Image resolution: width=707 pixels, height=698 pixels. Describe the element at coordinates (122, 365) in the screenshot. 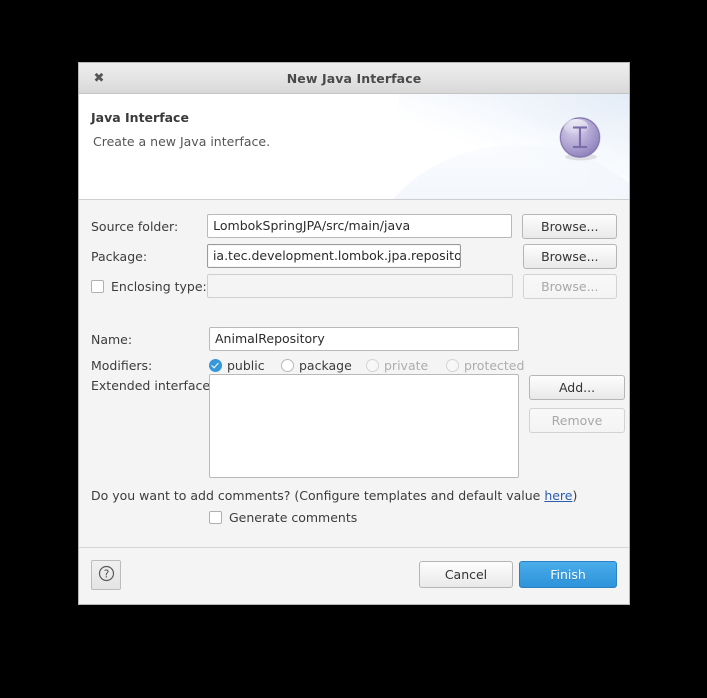

I see `modifiers-label: Modifiers:` at that location.